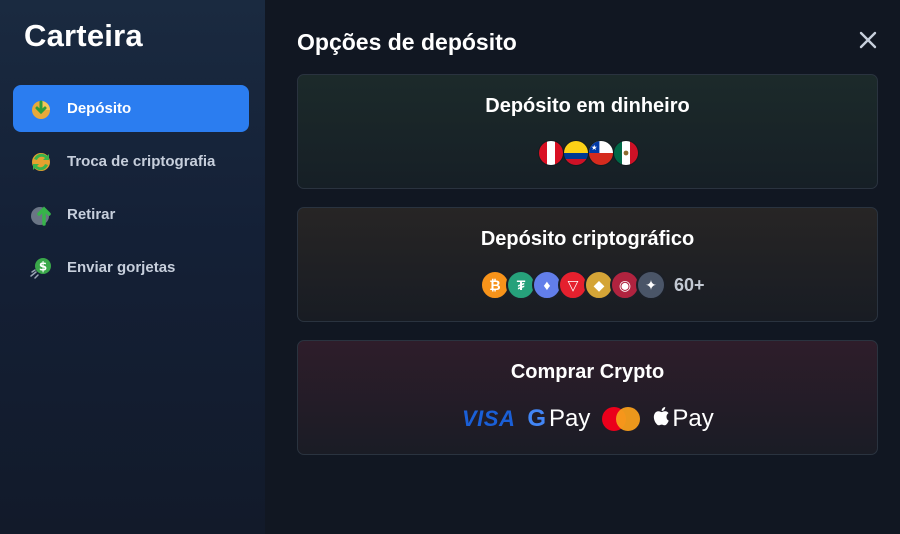  What do you see at coordinates (41, 109) in the screenshot?
I see `deposit-icon` at bounding box center [41, 109].